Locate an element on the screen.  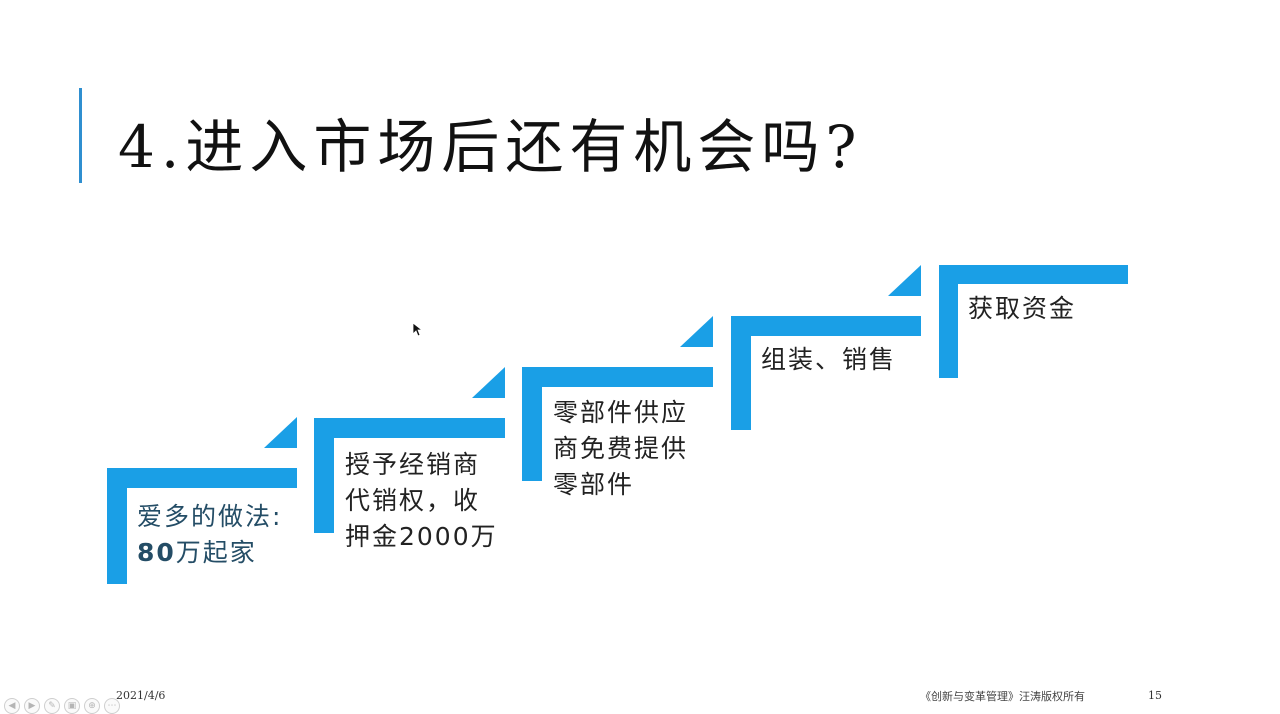
step-4-line-1: 组装、销售 is located at coordinates (829, 359).